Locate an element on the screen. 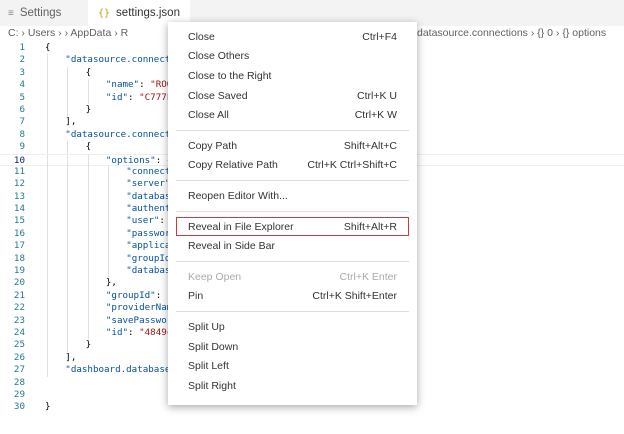 This screenshot has width=624, height=434. menu-item-copy-path: Copy Path Shift+Alt+C is located at coordinates (292, 146).